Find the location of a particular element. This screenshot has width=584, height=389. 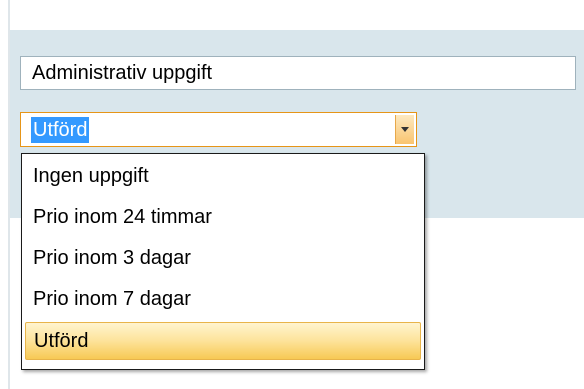

dropdown-option-prio-24-timmar: Prio inom 24 timmar is located at coordinates (223, 217).